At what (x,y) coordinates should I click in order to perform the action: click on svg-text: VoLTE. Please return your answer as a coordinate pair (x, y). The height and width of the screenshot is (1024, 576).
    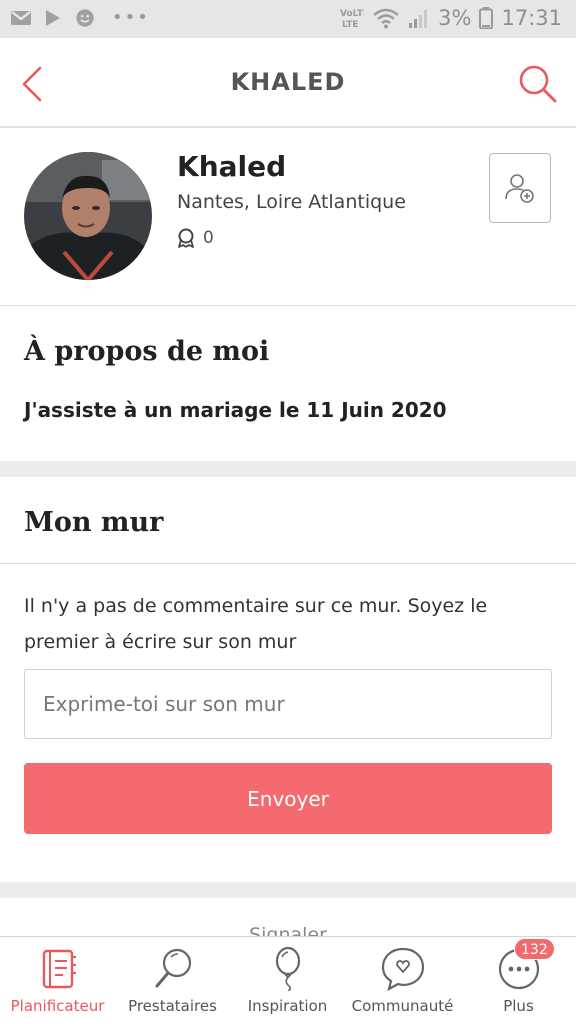
    Looking at the image, I should click on (352, 14).